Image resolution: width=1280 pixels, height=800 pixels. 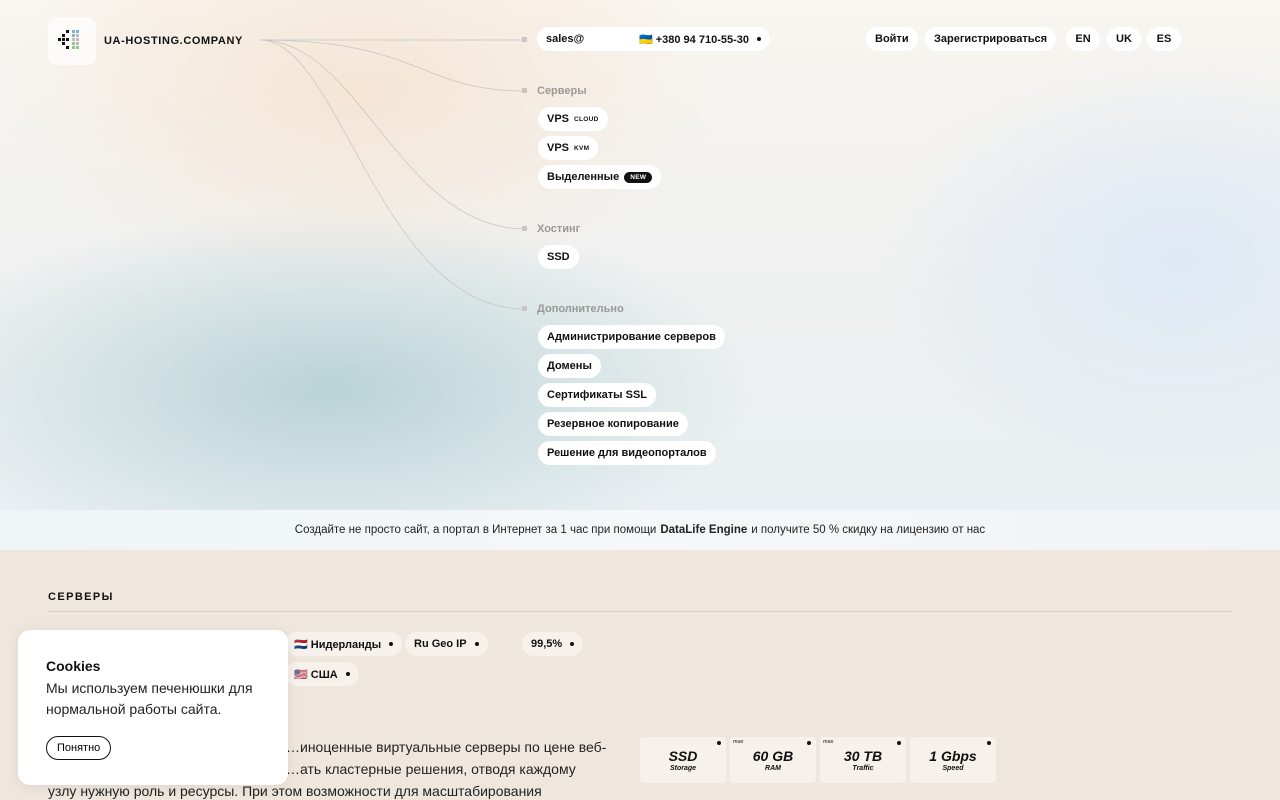 What do you see at coordinates (73, 666) in the screenshot?
I see `cookie-title: Cookies` at bounding box center [73, 666].